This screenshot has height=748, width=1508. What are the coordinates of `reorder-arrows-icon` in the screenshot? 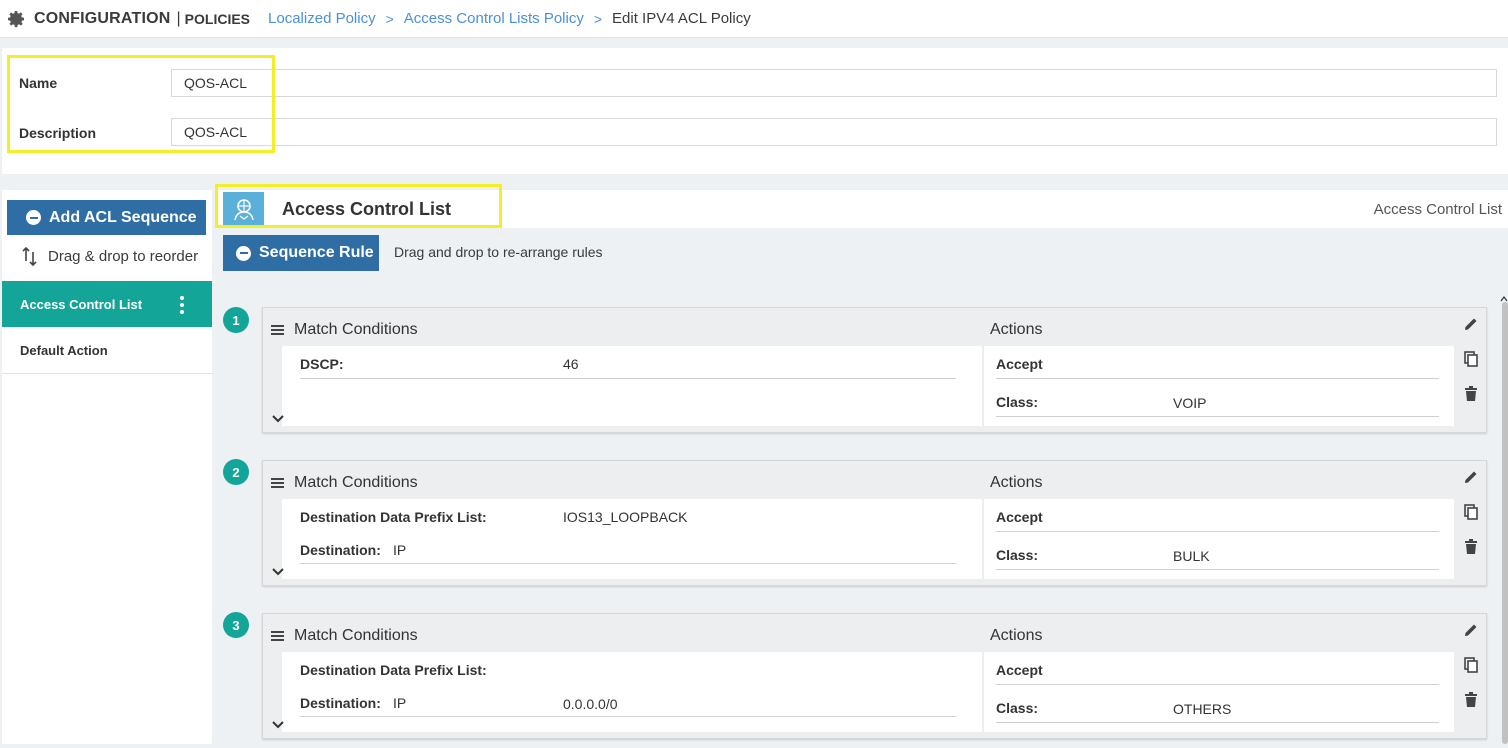 It's located at (29, 256).